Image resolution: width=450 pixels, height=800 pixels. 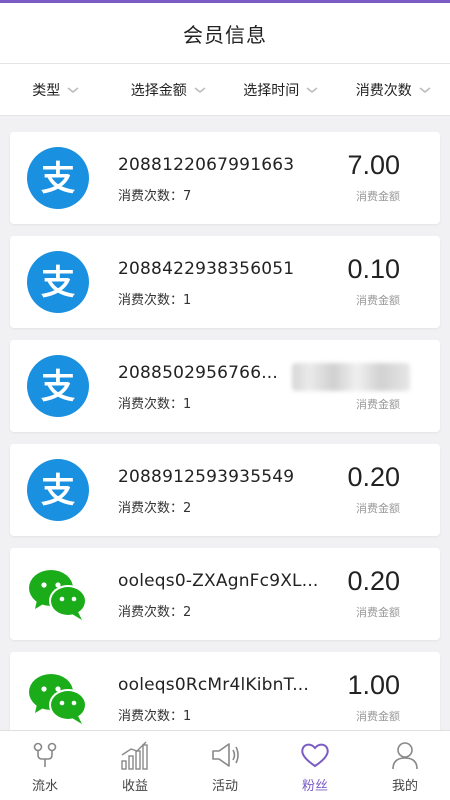 I want to click on tab-mine: 我的, so click(x=405, y=765).